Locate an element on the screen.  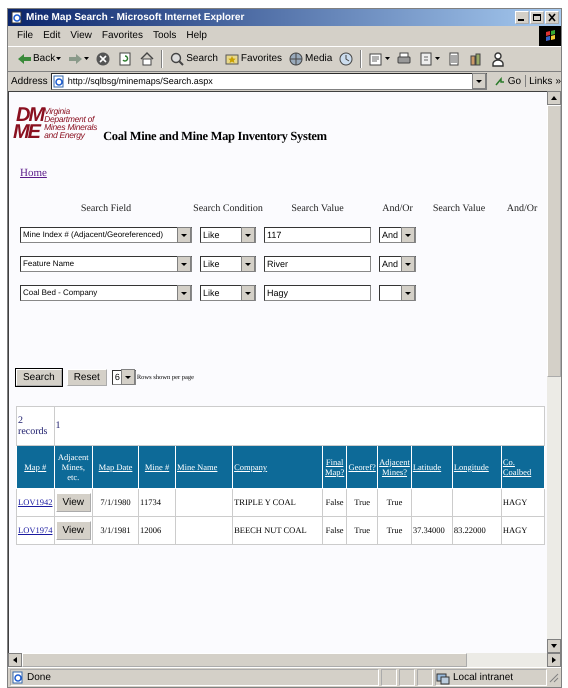
close-button is located at coordinates (552, 17).